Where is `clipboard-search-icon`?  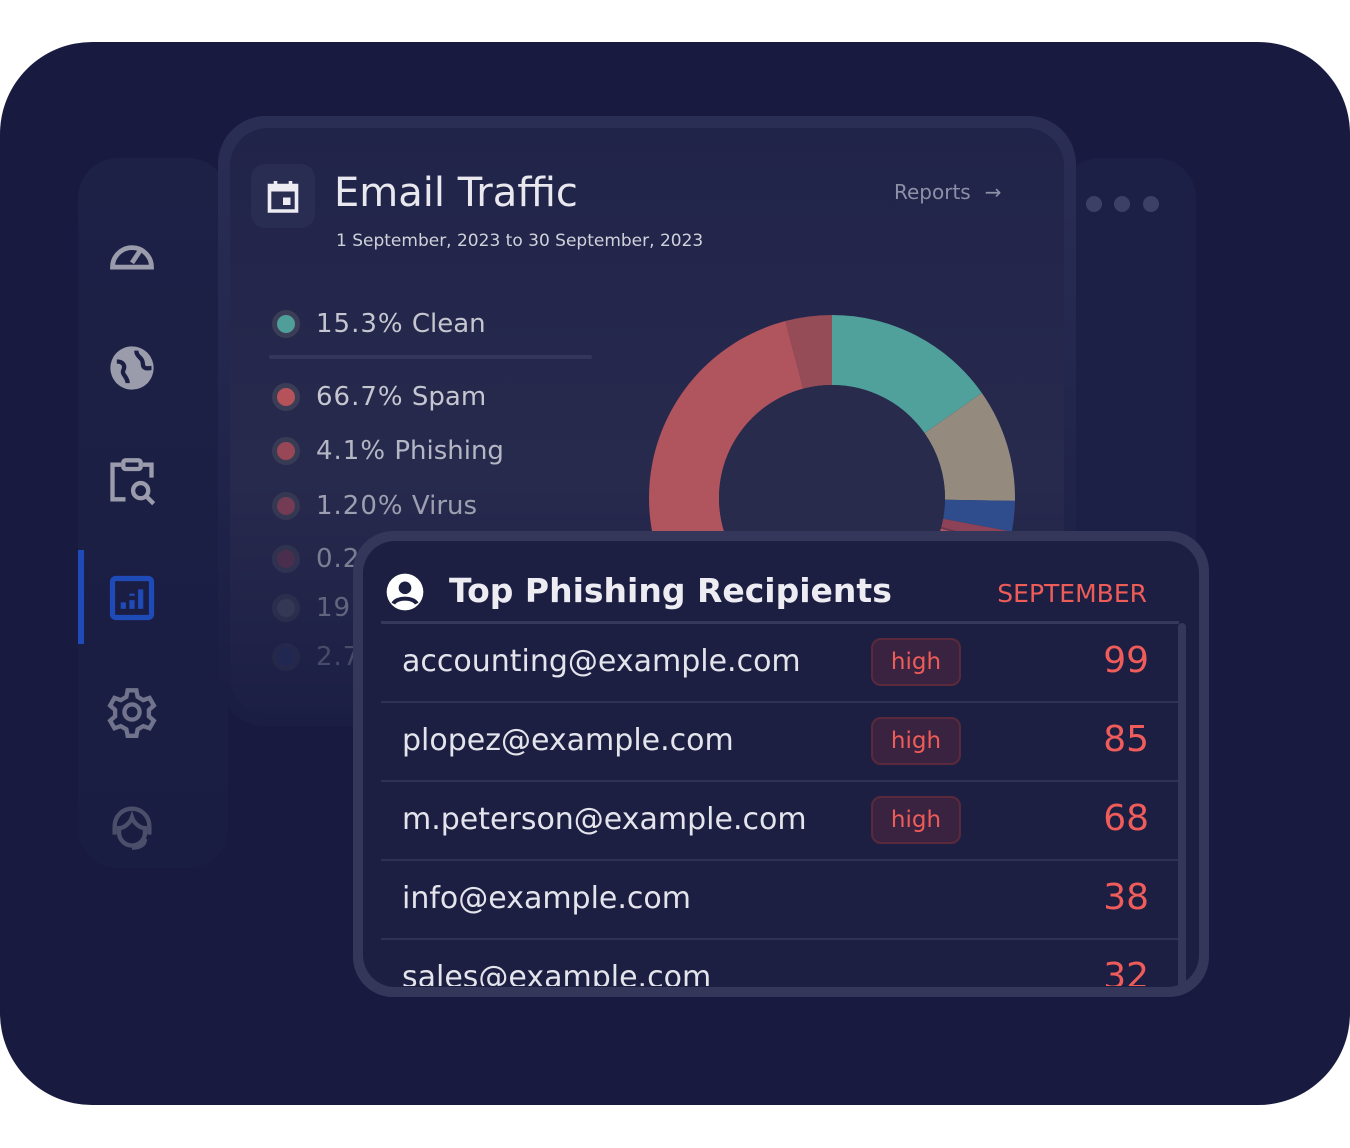 clipboard-search-icon is located at coordinates (132, 482).